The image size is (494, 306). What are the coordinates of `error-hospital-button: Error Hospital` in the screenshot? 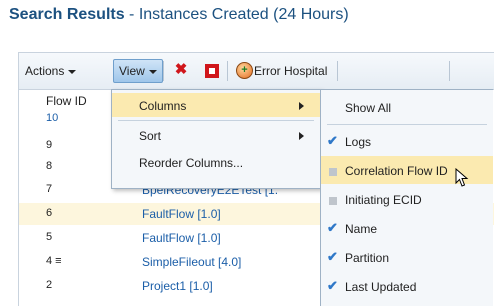 It's located at (290, 71).